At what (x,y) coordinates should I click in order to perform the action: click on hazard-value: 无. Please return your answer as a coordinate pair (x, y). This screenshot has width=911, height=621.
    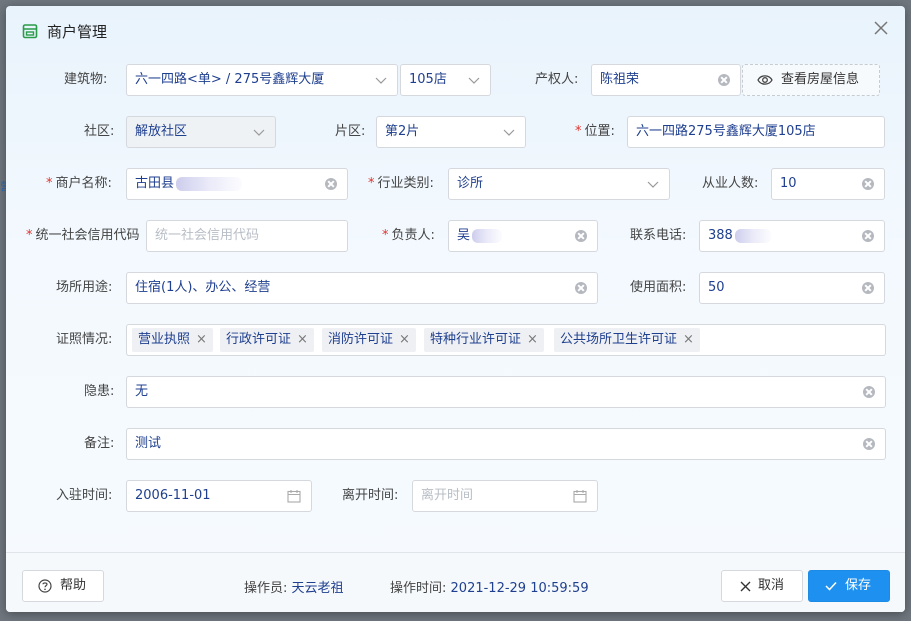
    Looking at the image, I should click on (142, 391).